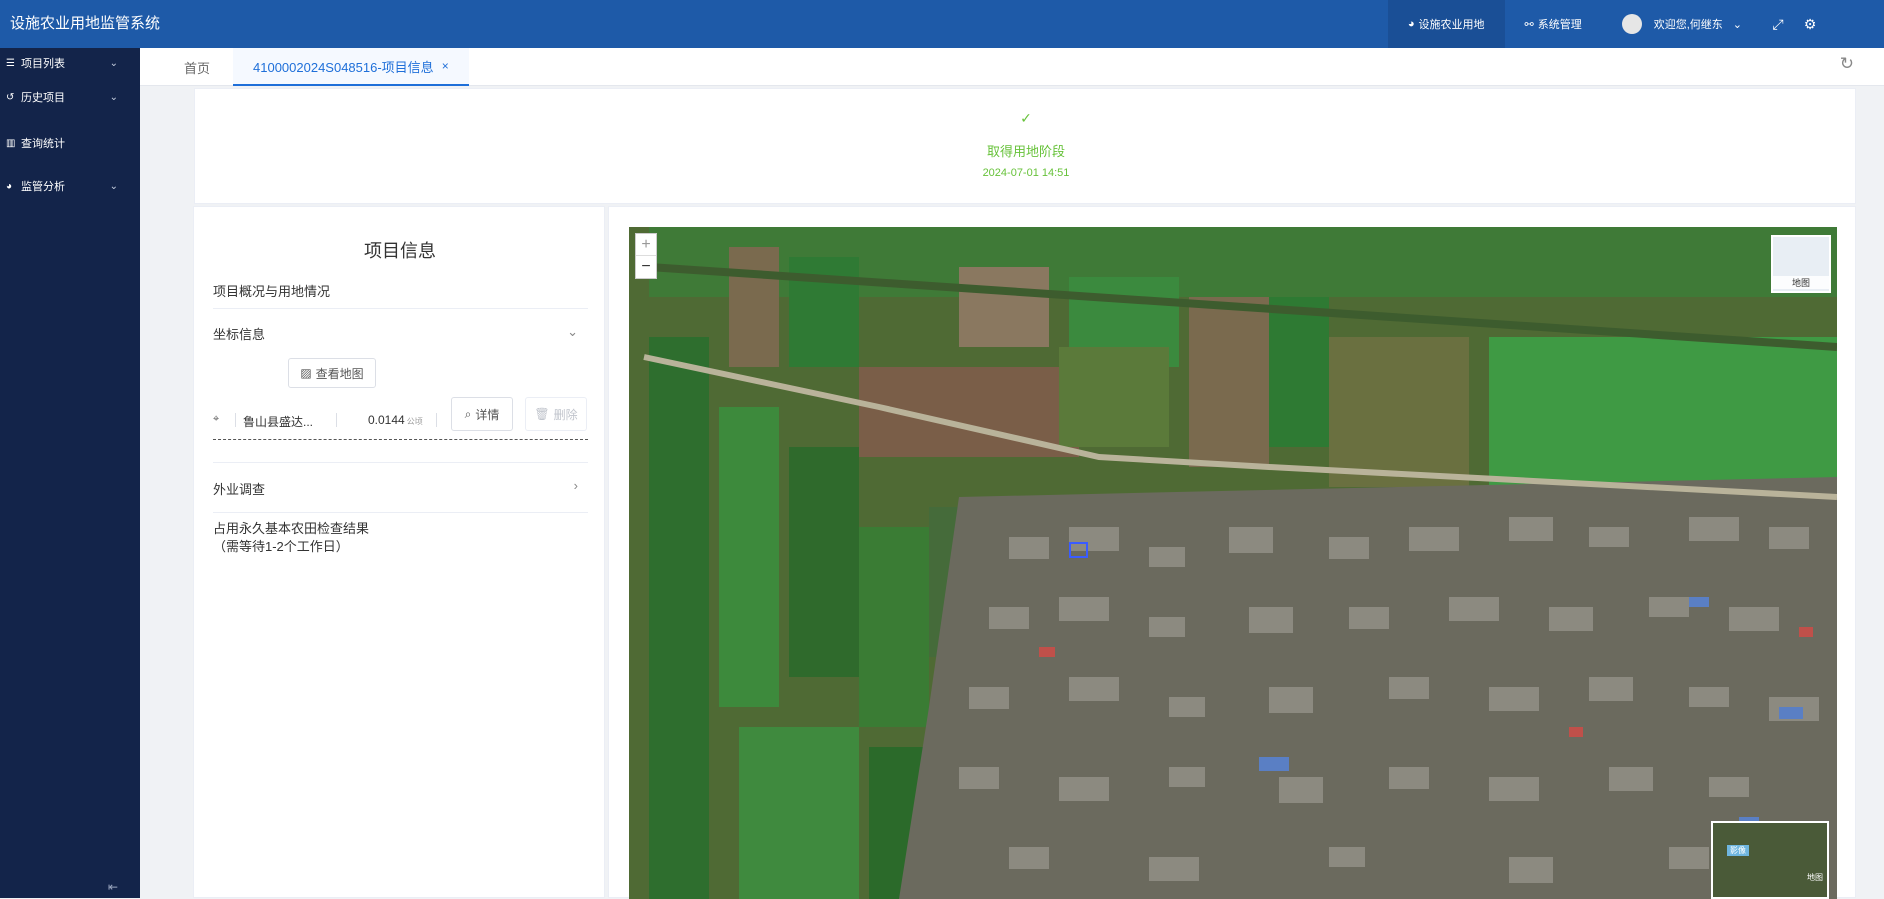 The width and height of the screenshot is (1884, 899). What do you see at coordinates (70, 63) in the screenshot?
I see `sidebar-item-project-list: ☰ 项目列表 ⌄` at bounding box center [70, 63].